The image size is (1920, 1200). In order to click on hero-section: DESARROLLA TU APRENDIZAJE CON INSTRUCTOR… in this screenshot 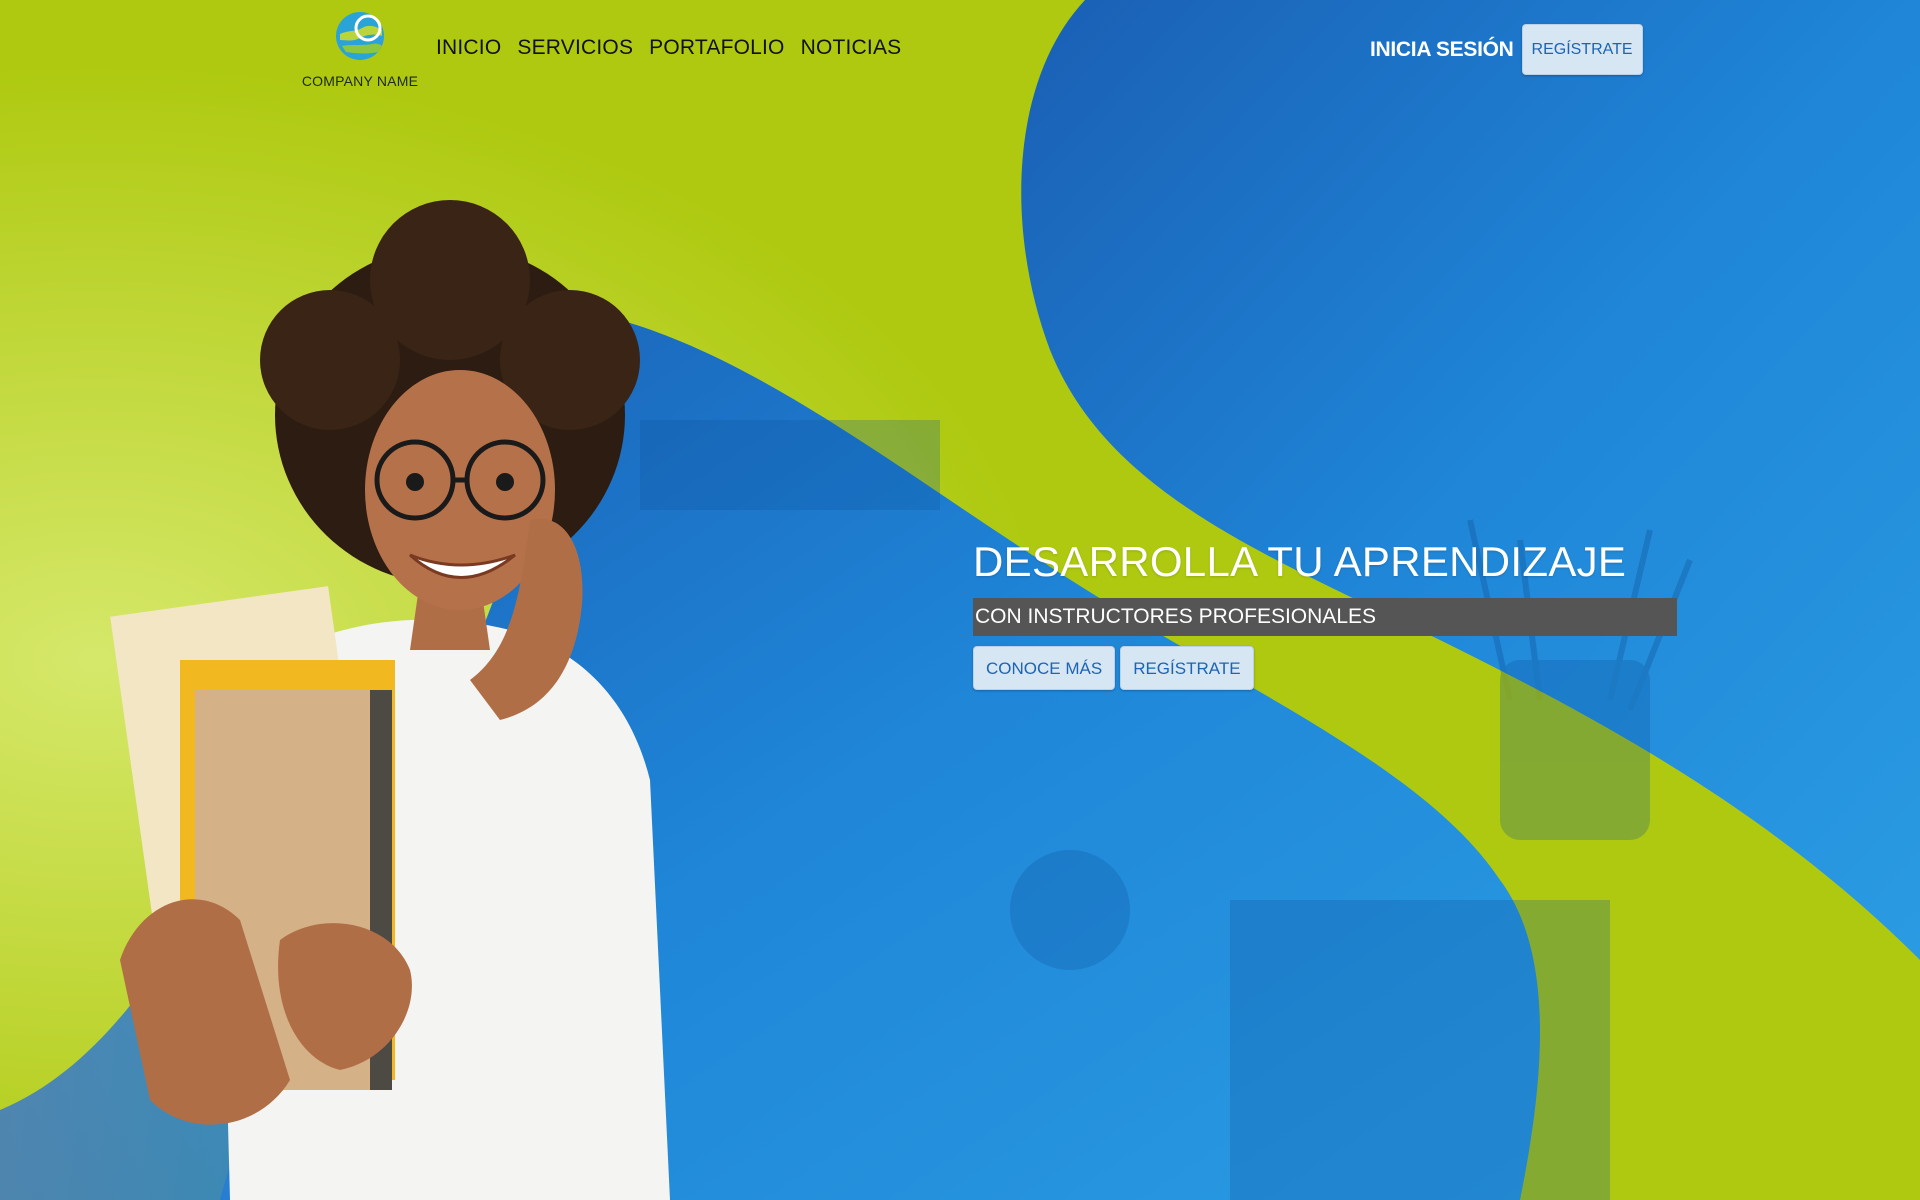, I will do `click(1325, 613)`.